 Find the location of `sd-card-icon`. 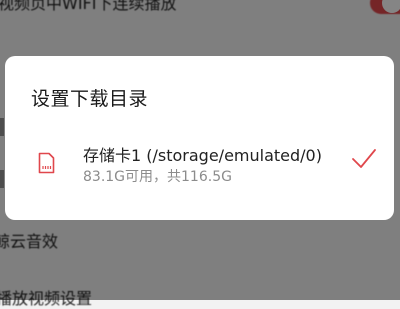

sd-card-icon is located at coordinates (46, 163).